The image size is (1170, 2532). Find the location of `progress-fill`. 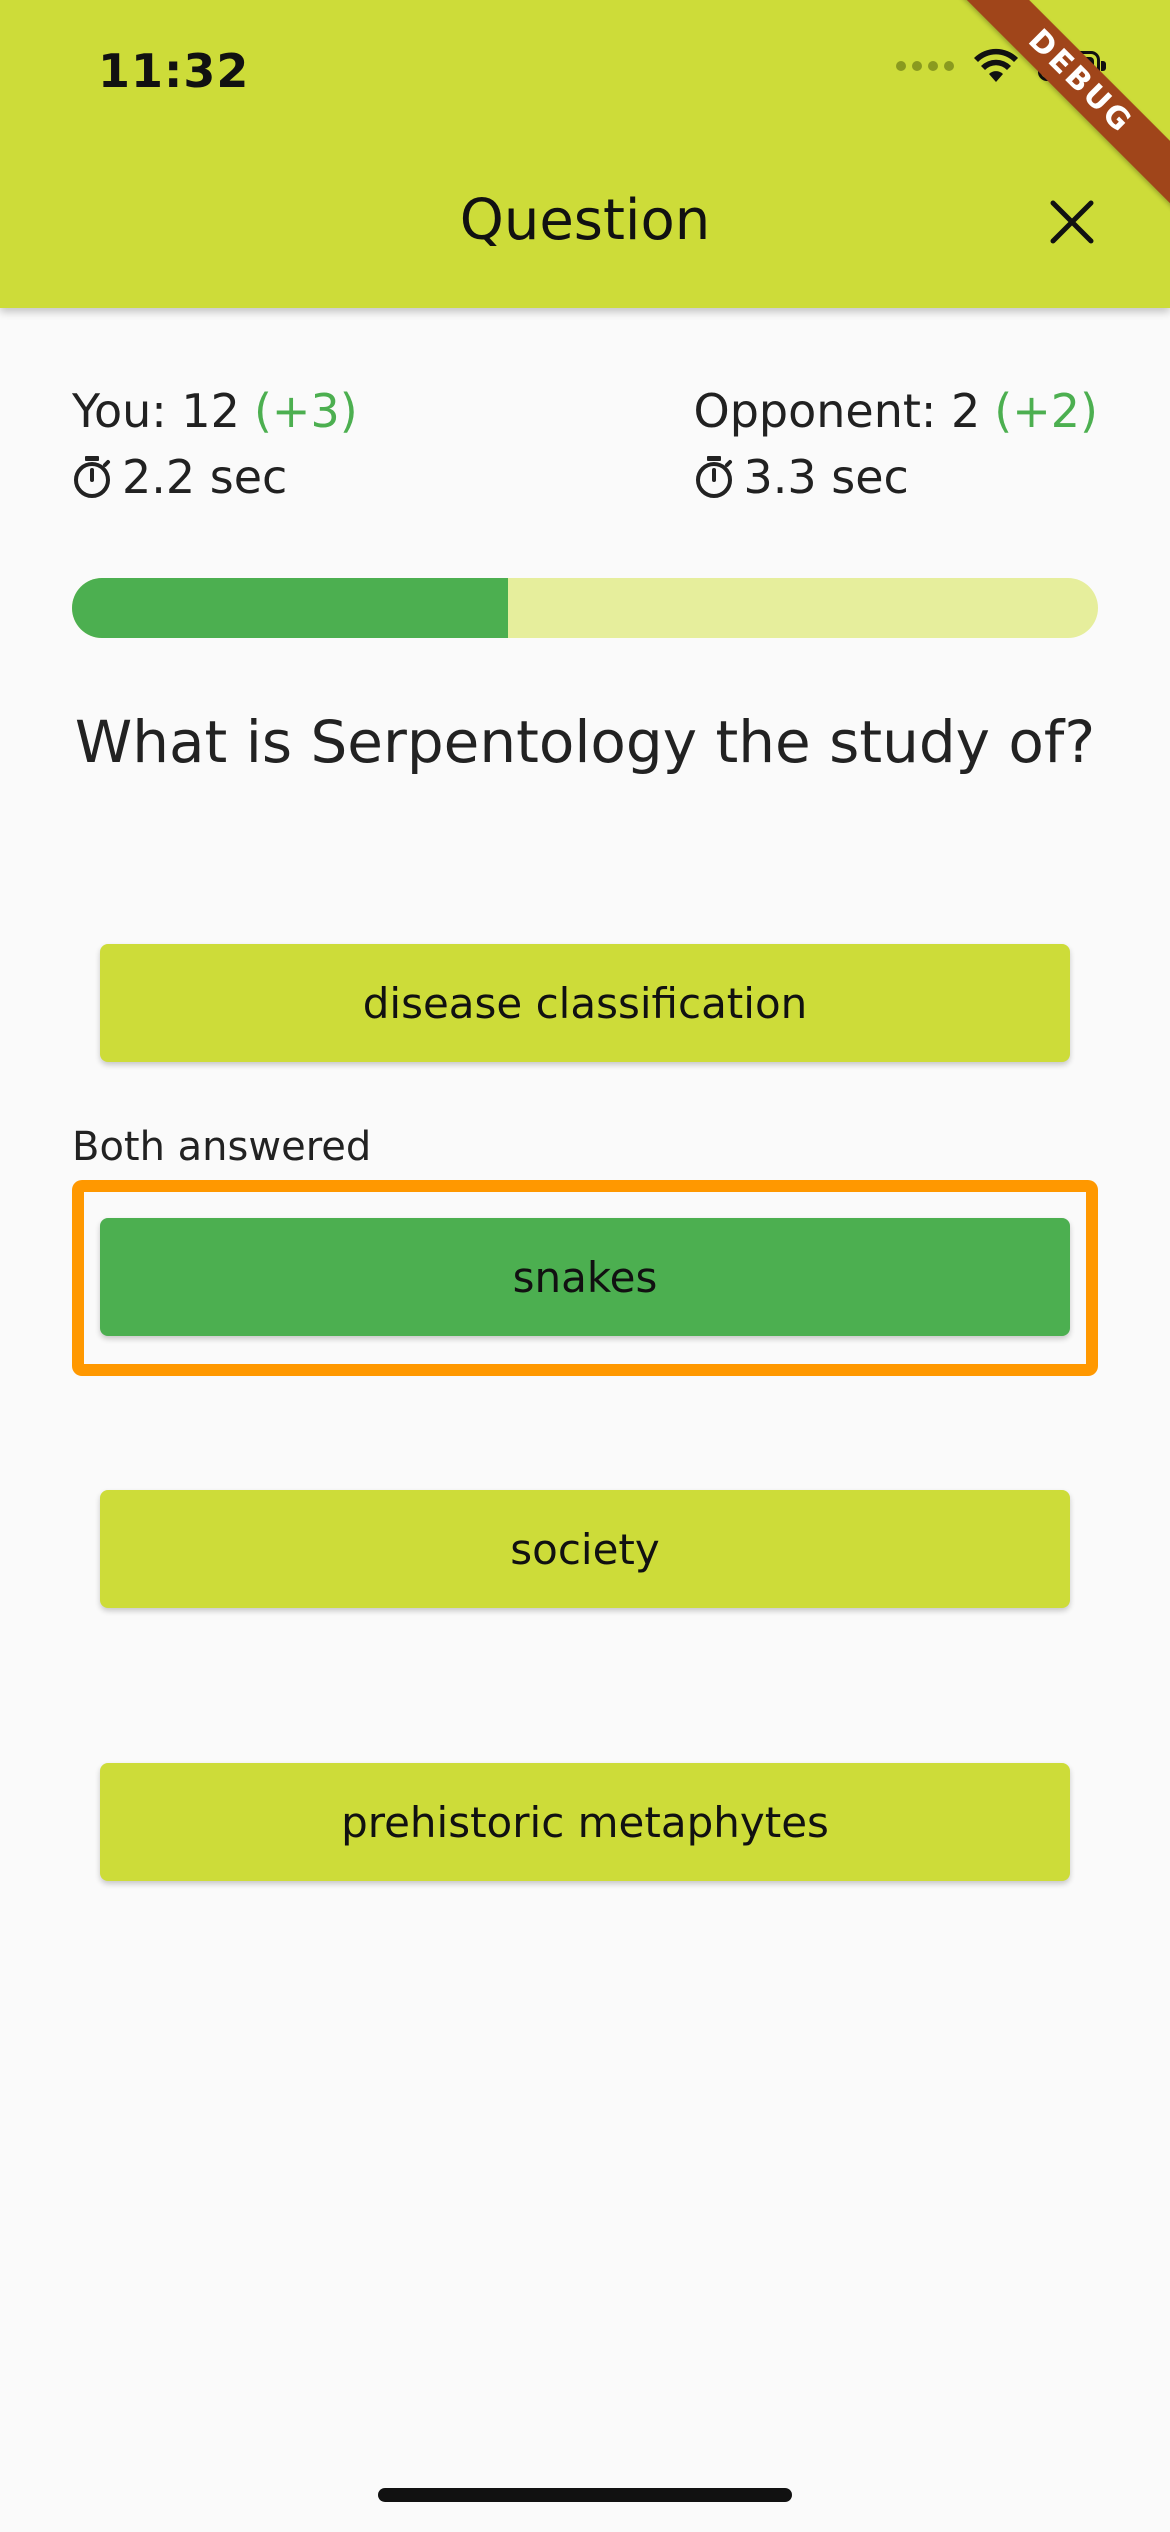

progress-fill is located at coordinates (290, 608).